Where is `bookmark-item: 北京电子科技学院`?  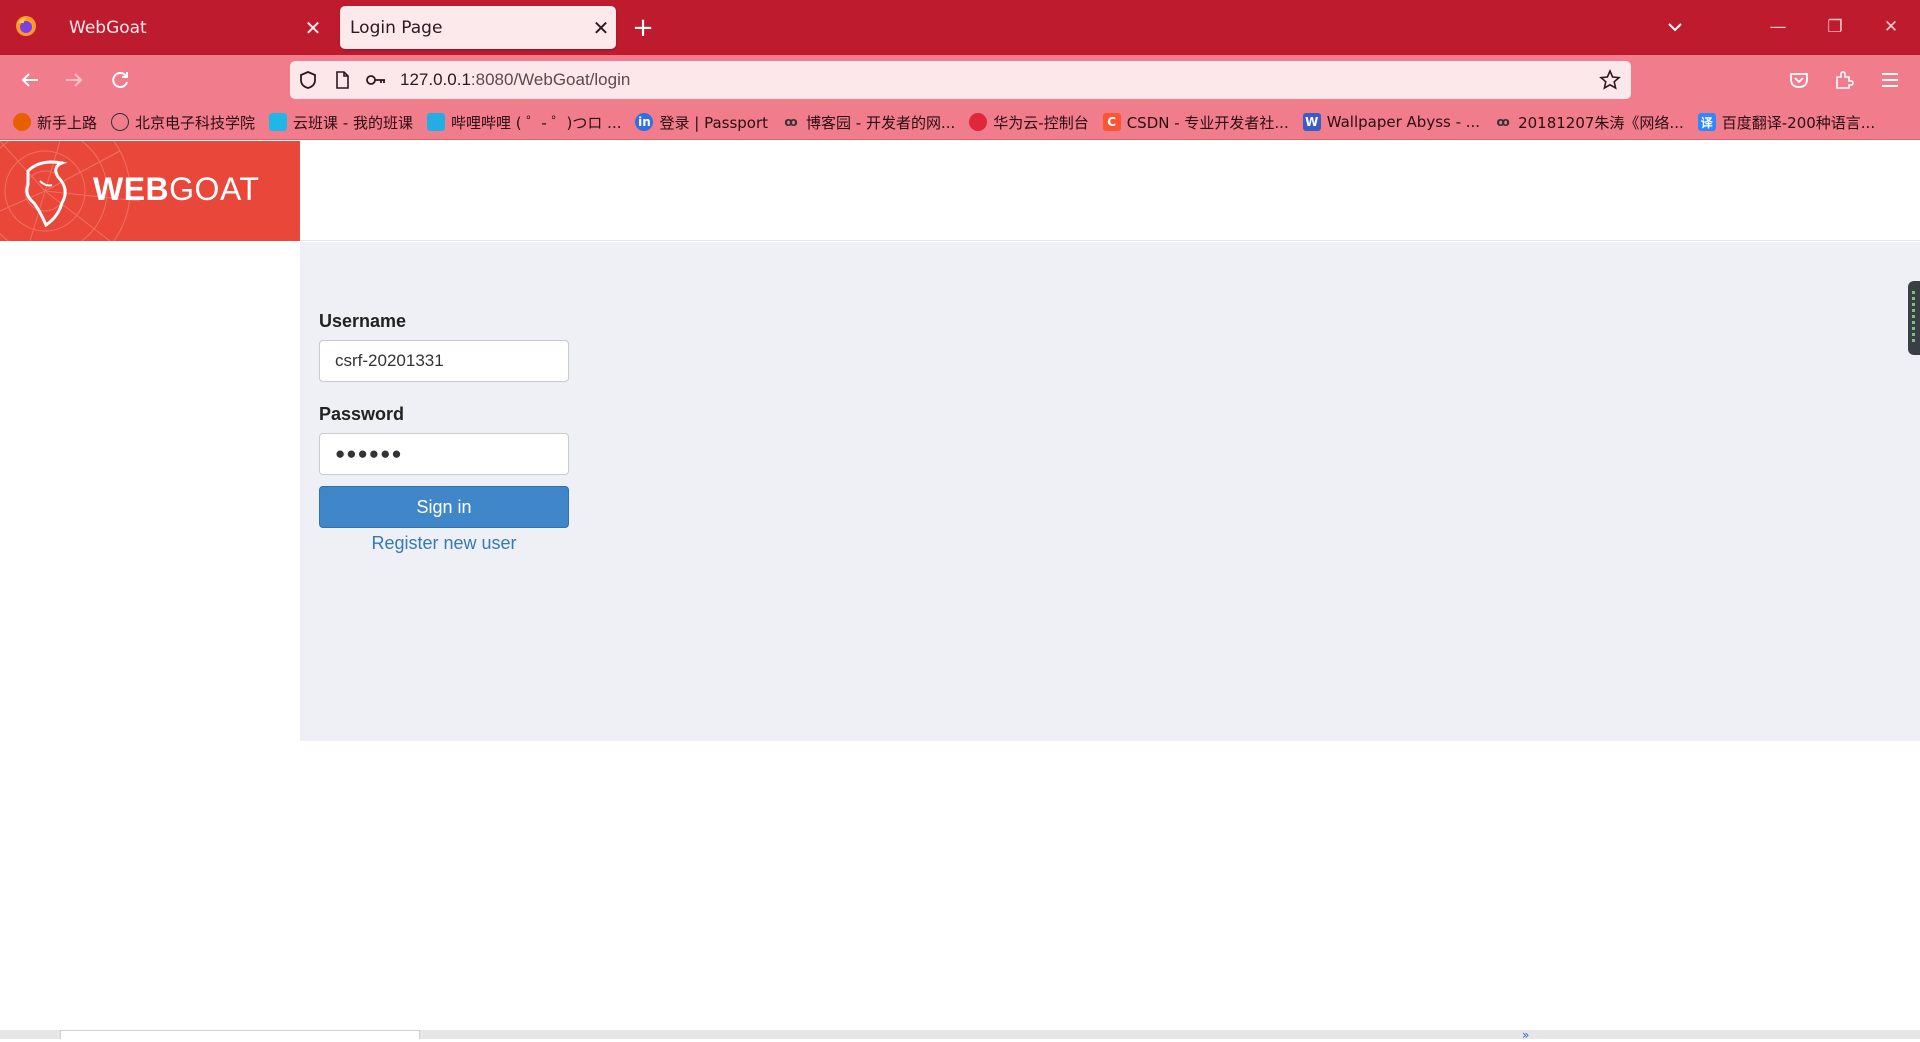 bookmark-item: 北京电子科技学院 is located at coordinates (183, 122).